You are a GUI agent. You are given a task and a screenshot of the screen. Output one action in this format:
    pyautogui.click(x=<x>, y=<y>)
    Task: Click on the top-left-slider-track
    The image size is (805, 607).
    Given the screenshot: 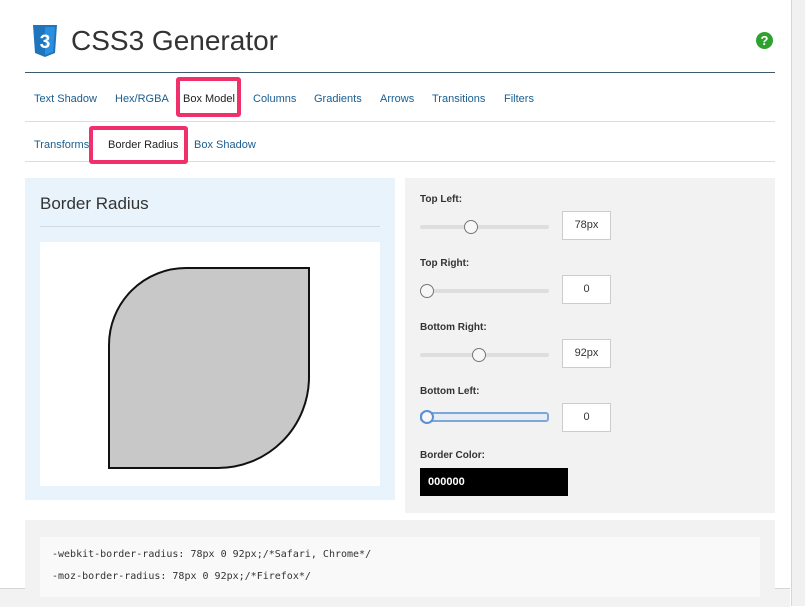 What is the action you would take?
    pyautogui.click(x=484, y=227)
    